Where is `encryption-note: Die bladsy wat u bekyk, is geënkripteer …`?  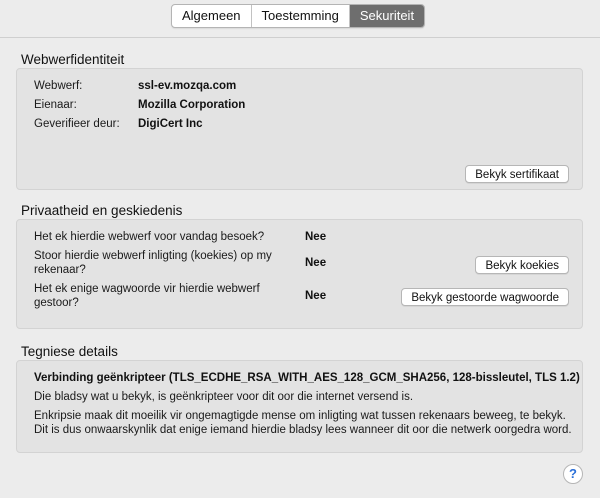
encryption-note: Die bladsy wat u bekyk, is geënkripteer … is located at coordinates (224, 397).